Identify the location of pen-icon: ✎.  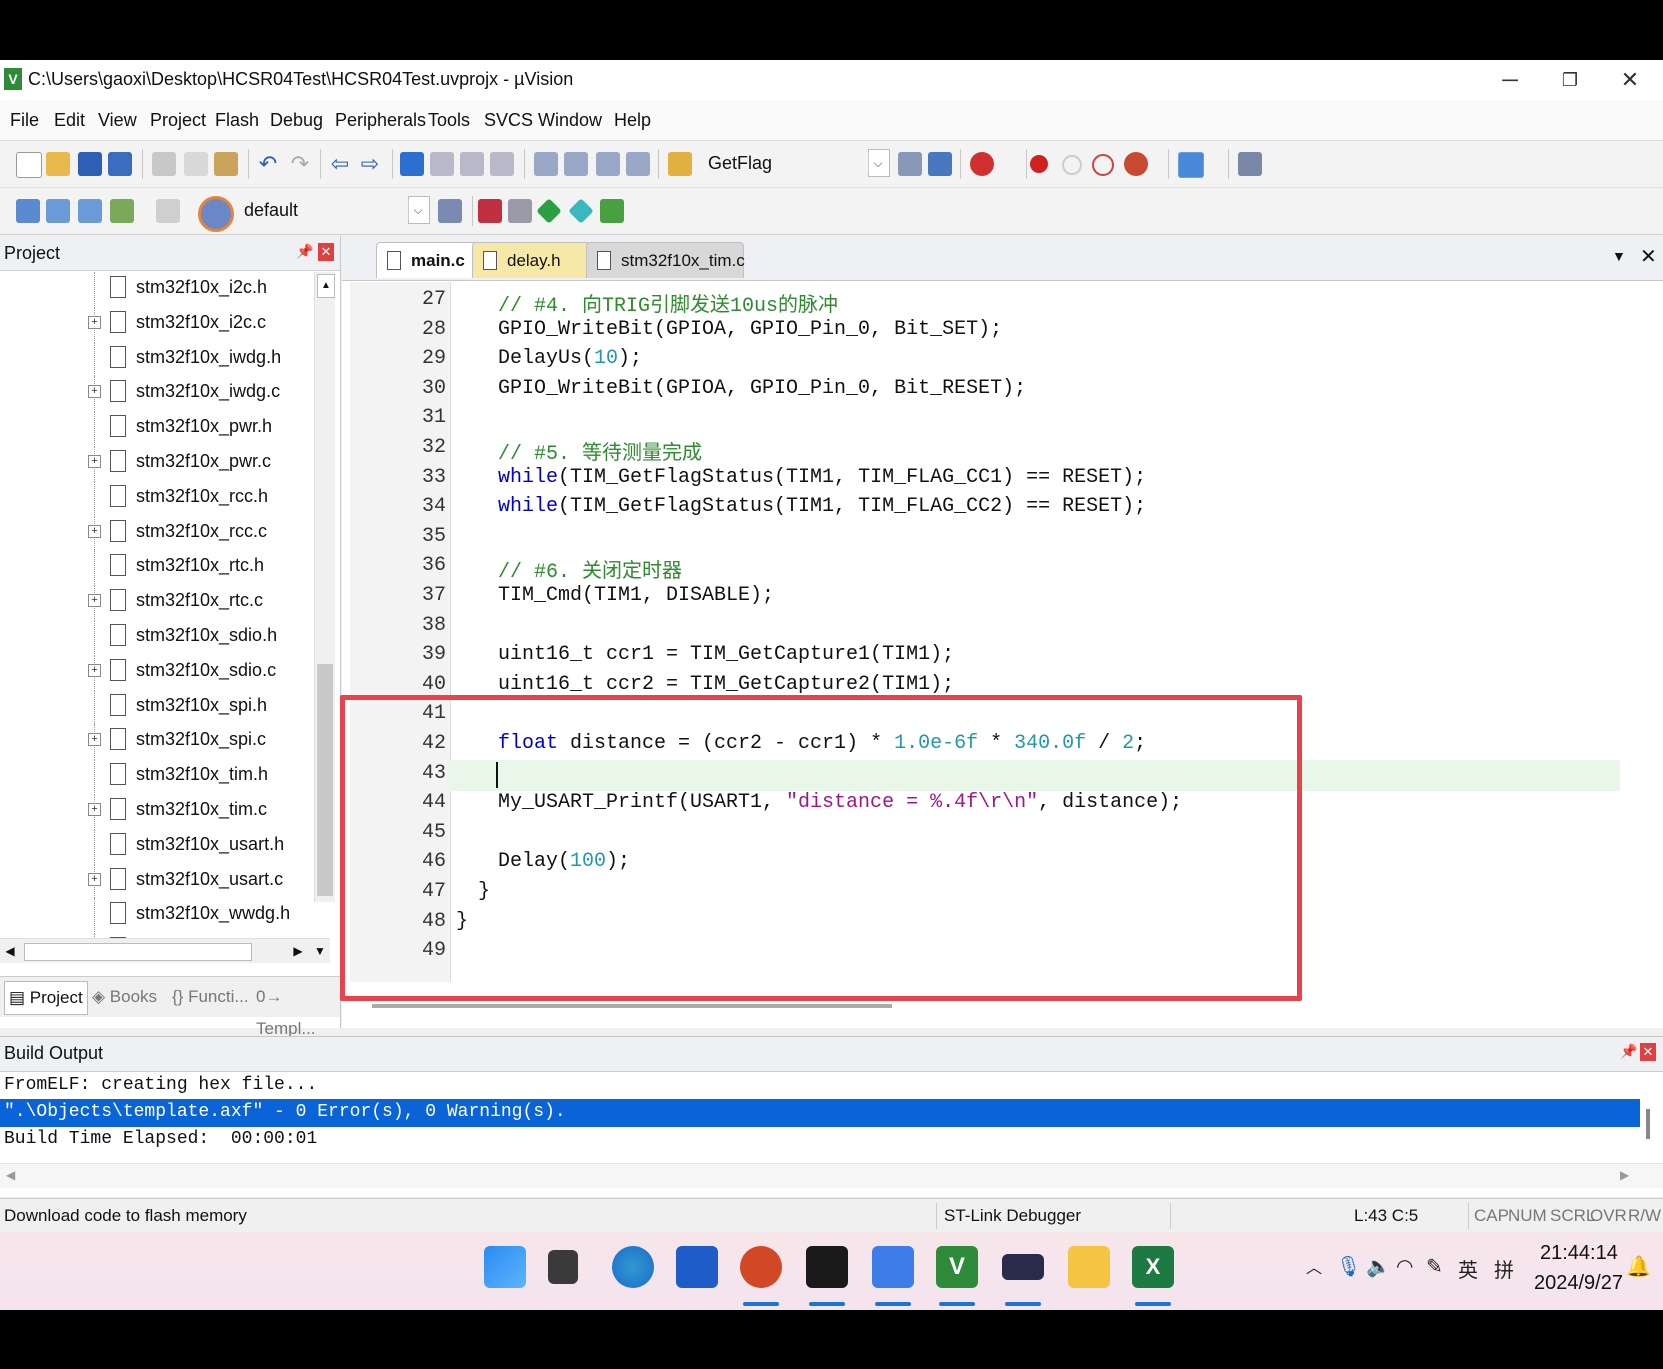
(1434, 1266).